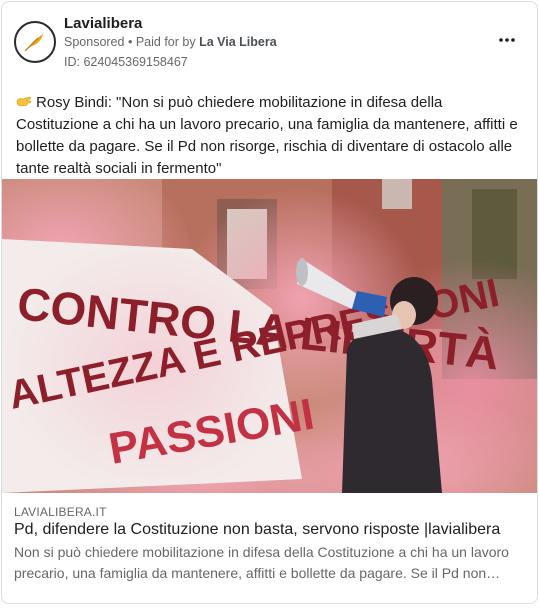 The width and height of the screenshot is (539, 611). What do you see at coordinates (60, 512) in the screenshot?
I see `link-domain: LAVIALIBERA.IT` at bounding box center [60, 512].